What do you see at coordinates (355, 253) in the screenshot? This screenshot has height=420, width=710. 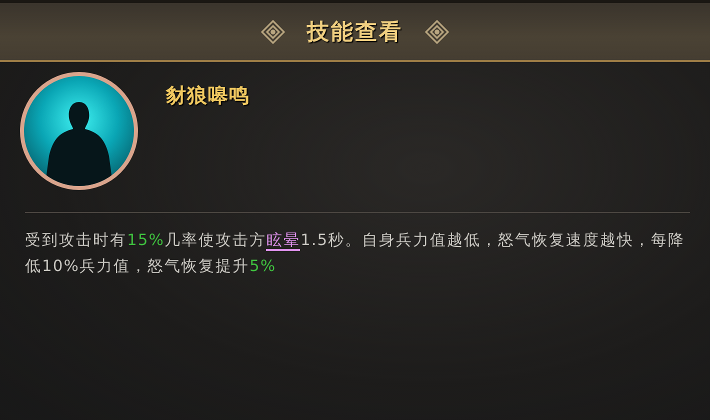 I see `skill-description: 受到攻击时有 15%几率使攻击方眩晕 1.5秒。自身兵力值越低，怒气恢复速度越快，每降低10%兵力值，怒气恢复提升5%` at bounding box center [355, 253].